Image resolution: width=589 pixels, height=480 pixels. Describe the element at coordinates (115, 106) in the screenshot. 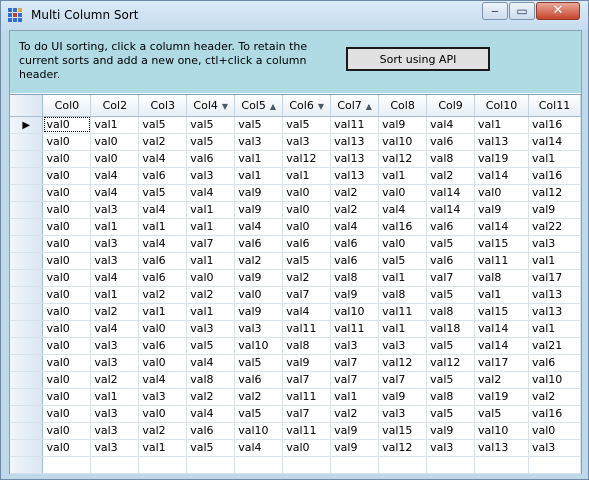

I see `column-header-col2: Col2` at that location.